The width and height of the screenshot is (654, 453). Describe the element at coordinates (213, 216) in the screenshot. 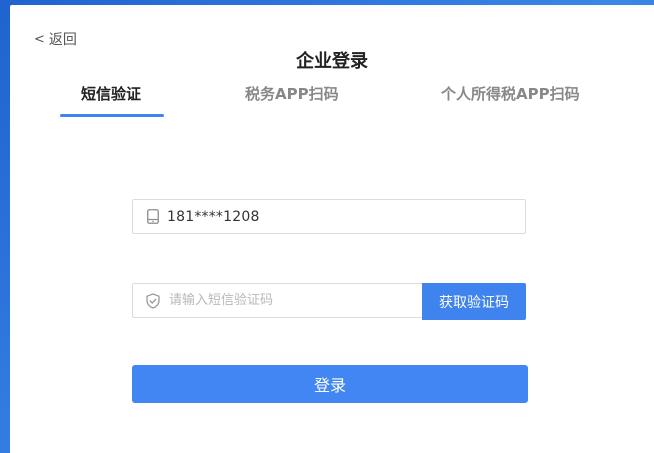

I see `phone-number-value: 181****1208` at that location.